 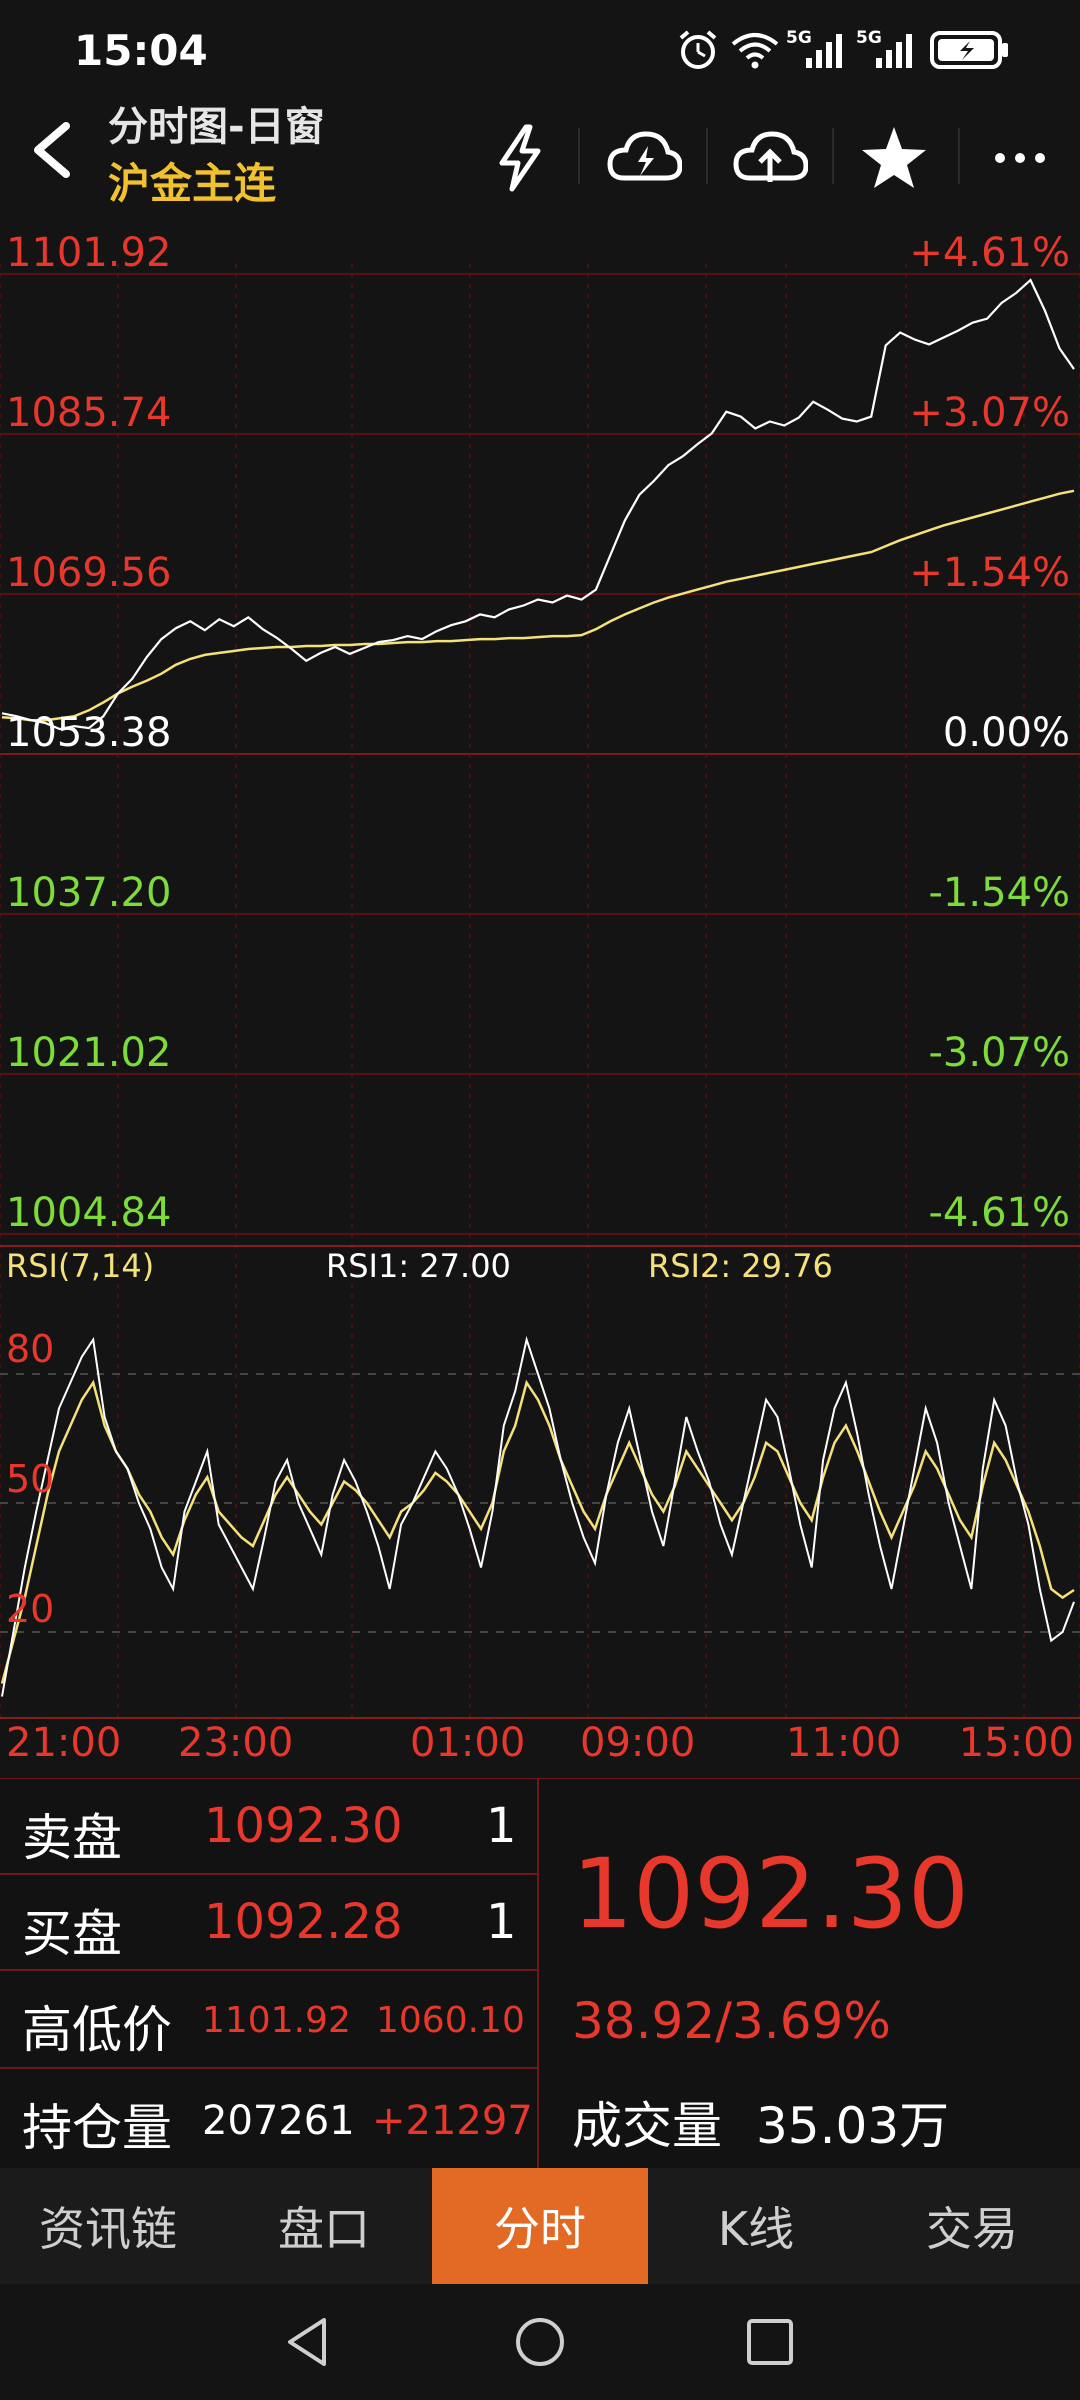 What do you see at coordinates (1016, 1743) in the screenshot?
I see `time-label: 15:00` at bounding box center [1016, 1743].